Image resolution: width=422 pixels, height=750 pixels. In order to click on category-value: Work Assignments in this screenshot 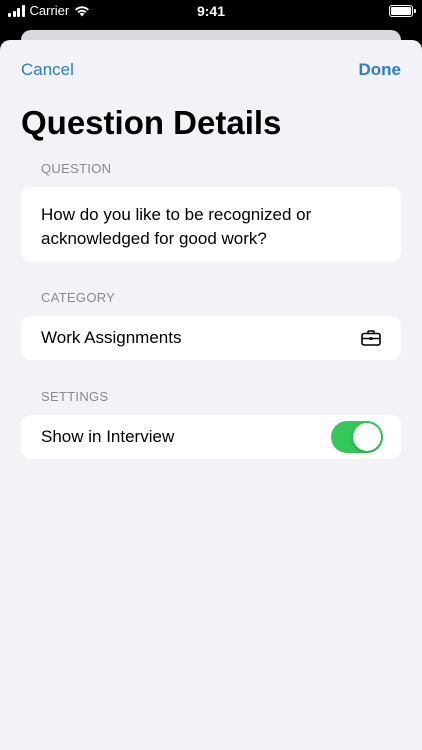, I will do `click(111, 337)`.